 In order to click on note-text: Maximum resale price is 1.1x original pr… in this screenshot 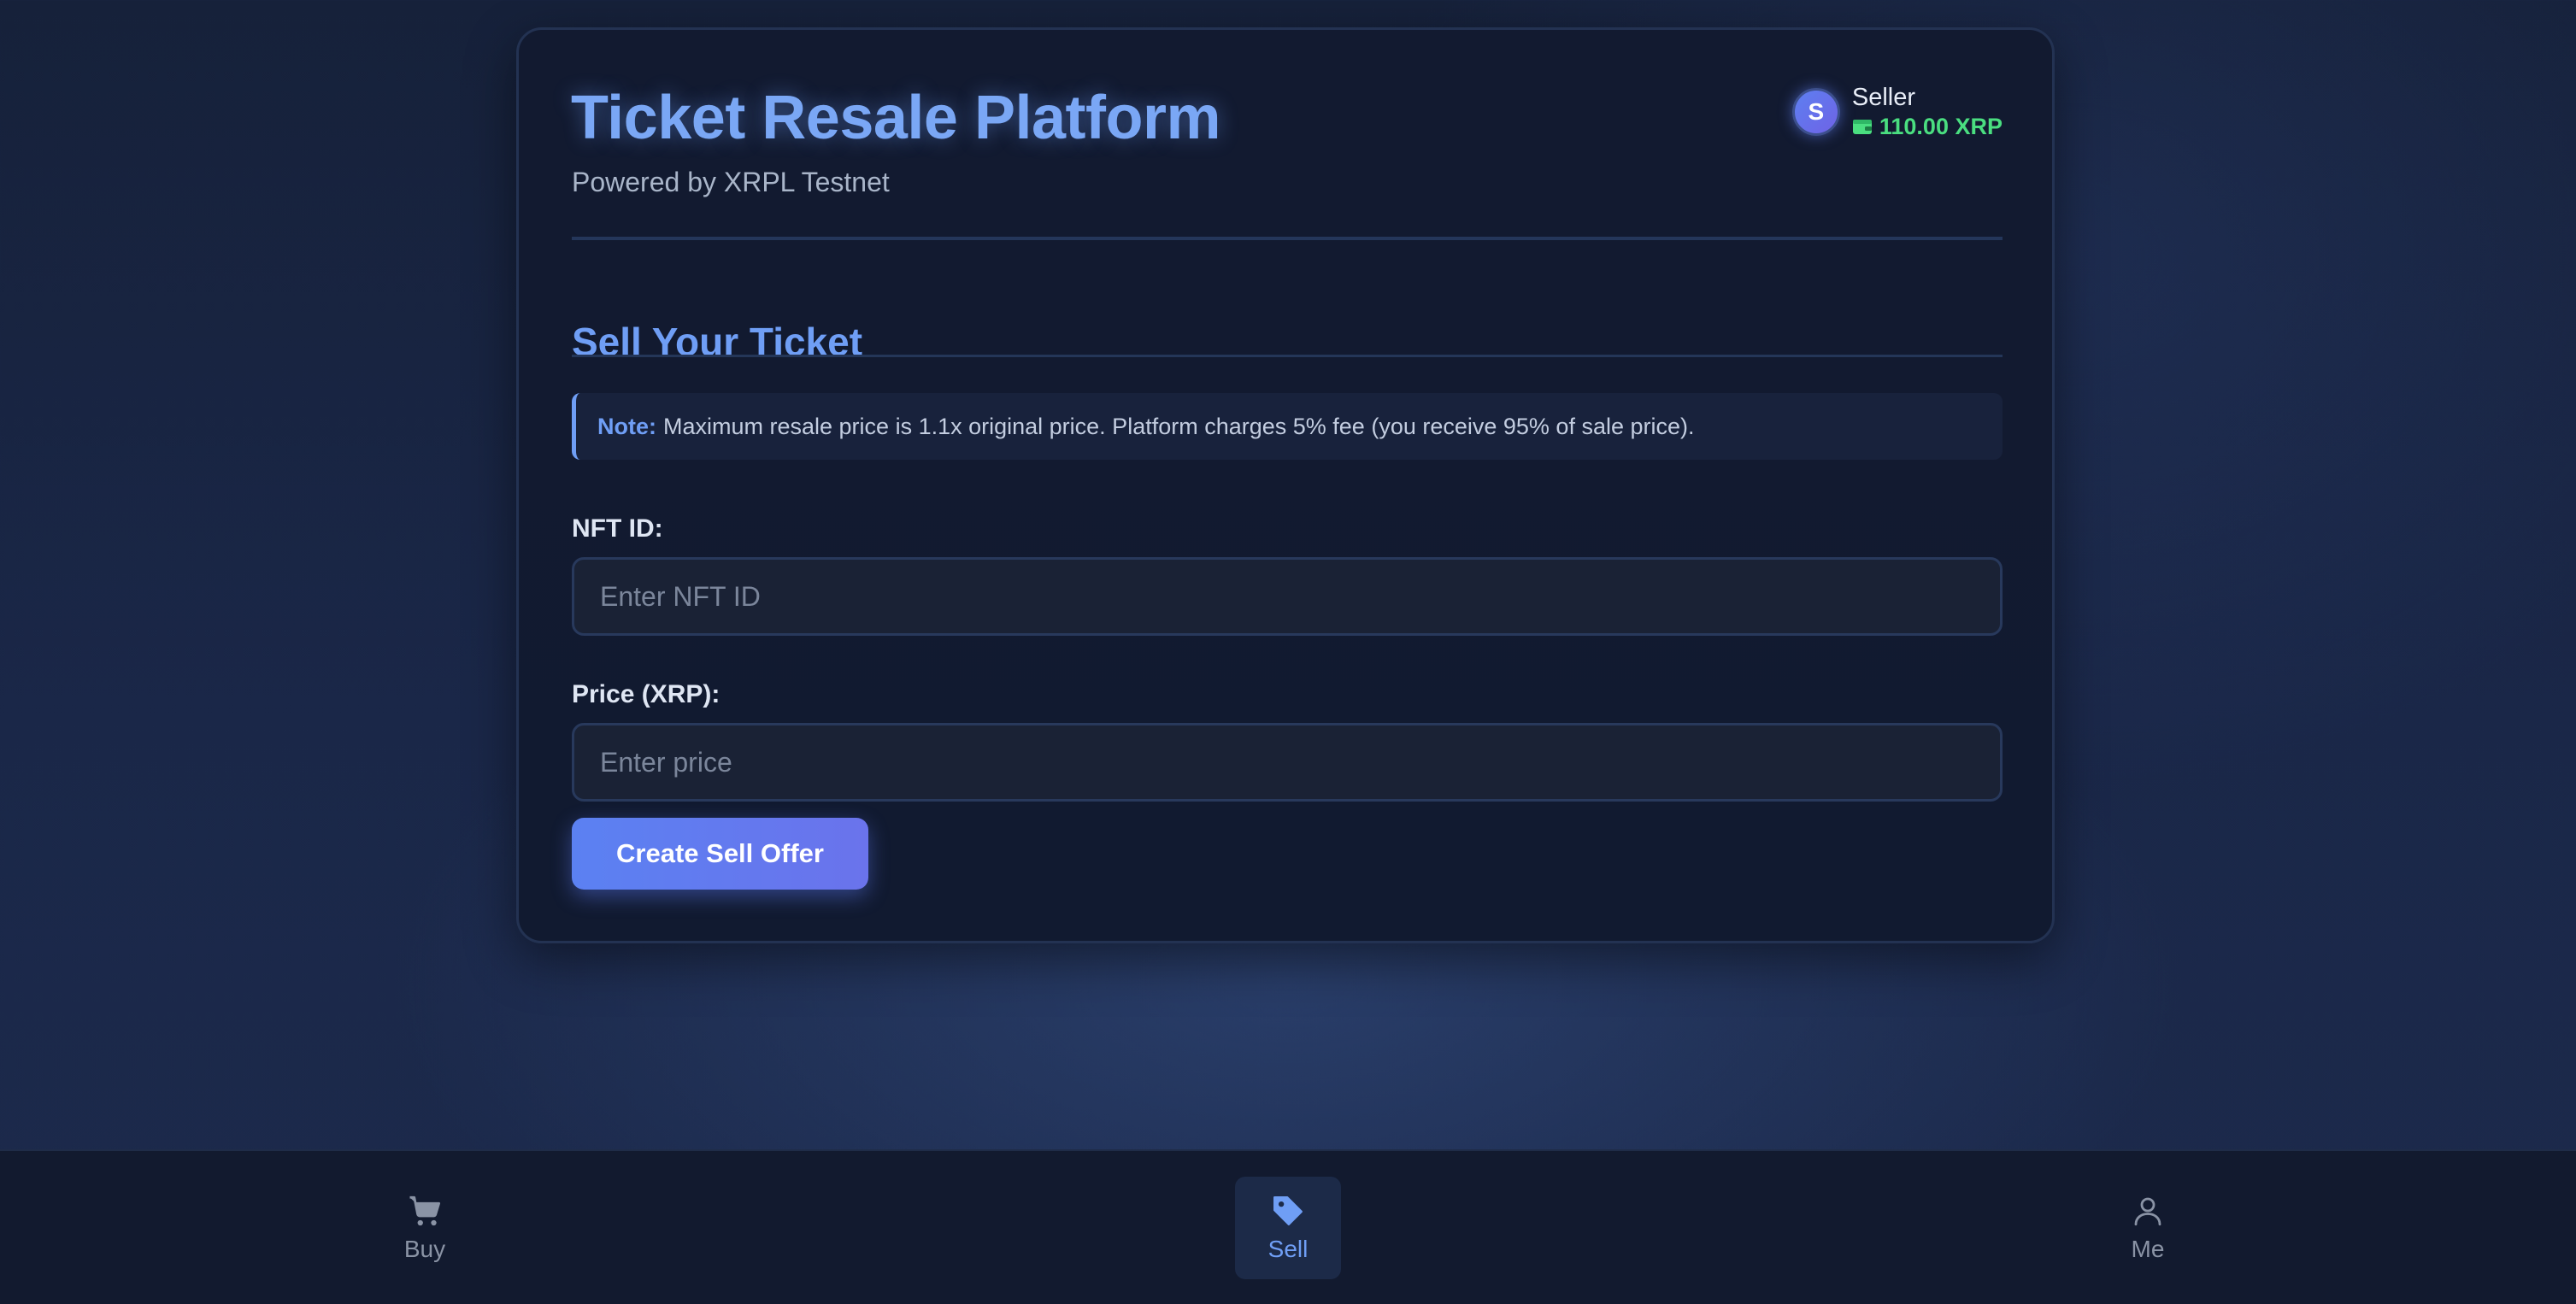, I will do `click(1179, 426)`.